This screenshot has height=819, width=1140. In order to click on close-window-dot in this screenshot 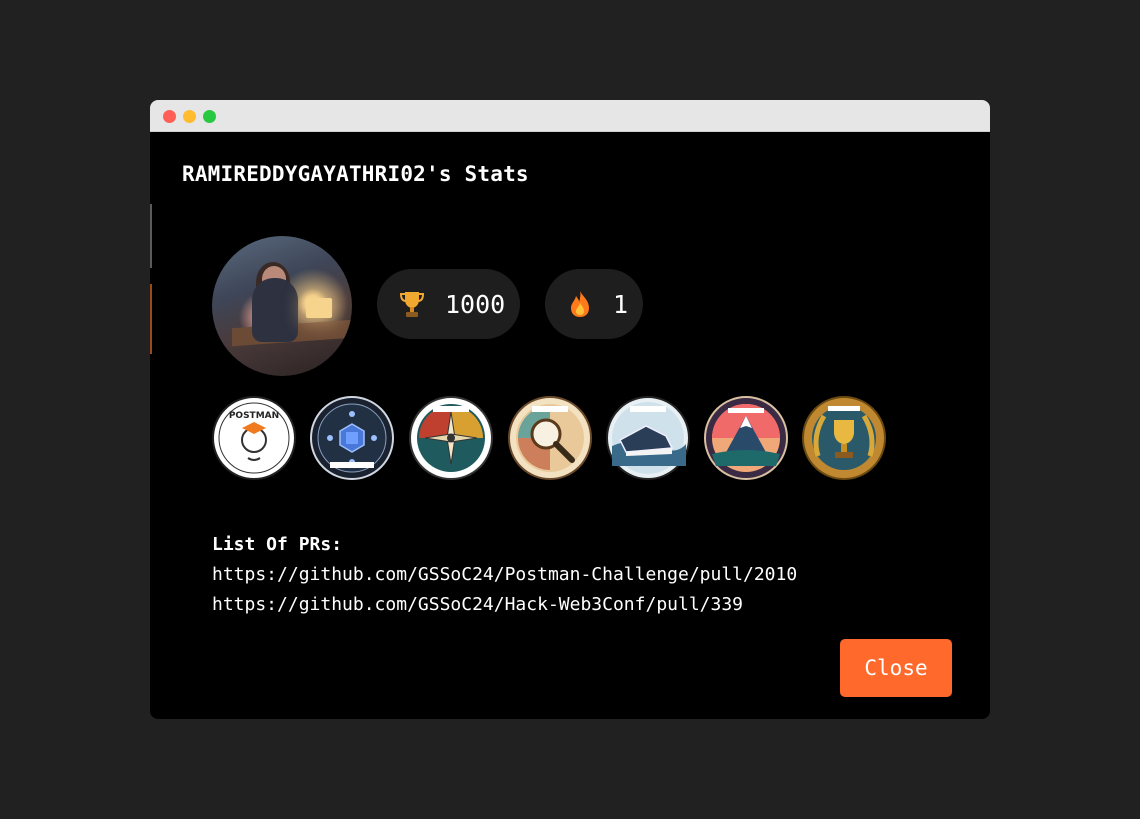, I will do `click(169, 116)`.